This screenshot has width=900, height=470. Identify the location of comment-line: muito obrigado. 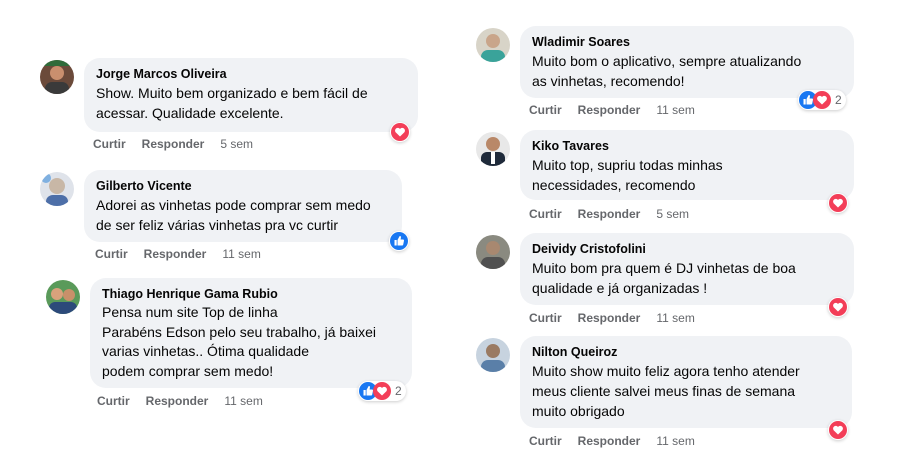
(578, 411).